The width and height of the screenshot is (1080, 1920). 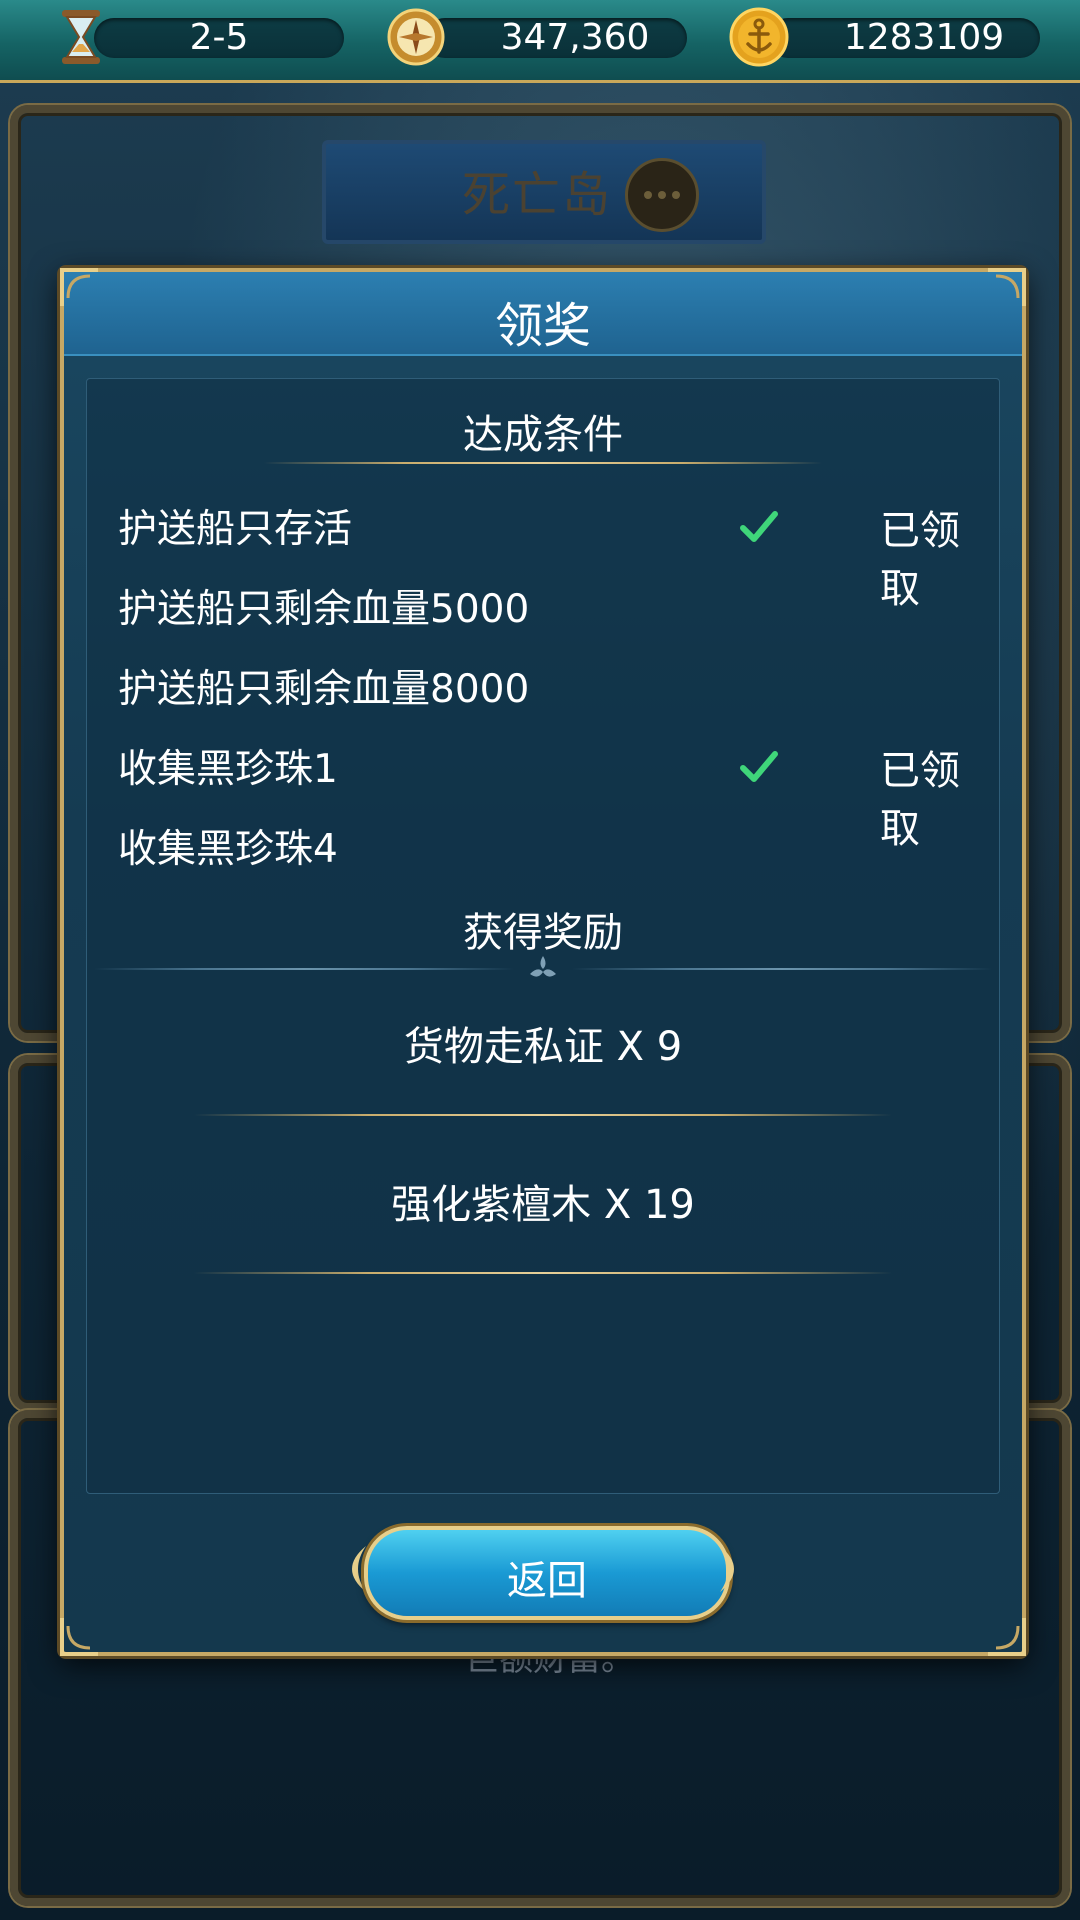 What do you see at coordinates (727, 1569) in the screenshot?
I see `button-wing-right-icon` at bounding box center [727, 1569].